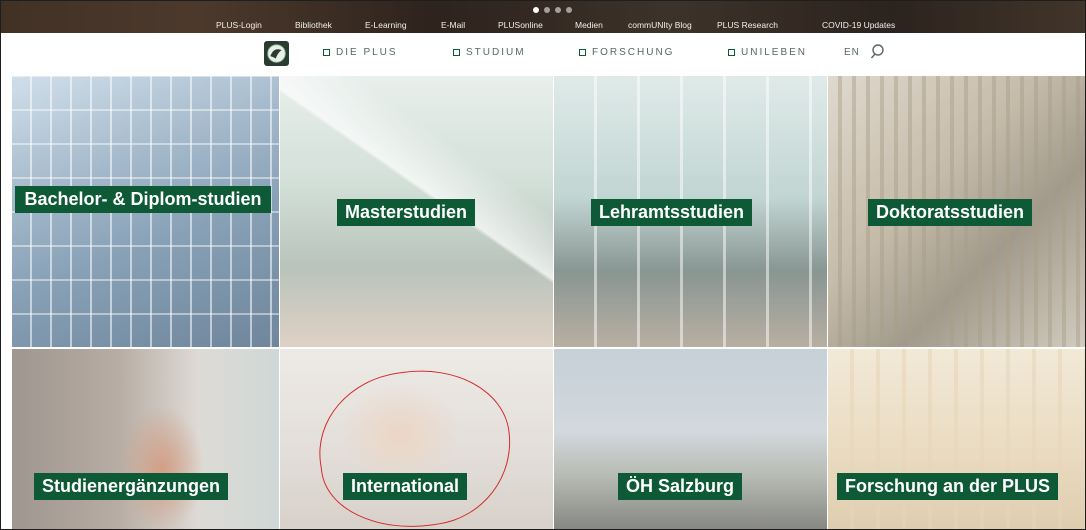  I want to click on nav-item-label: UNILEBEN, so click(774, 52).